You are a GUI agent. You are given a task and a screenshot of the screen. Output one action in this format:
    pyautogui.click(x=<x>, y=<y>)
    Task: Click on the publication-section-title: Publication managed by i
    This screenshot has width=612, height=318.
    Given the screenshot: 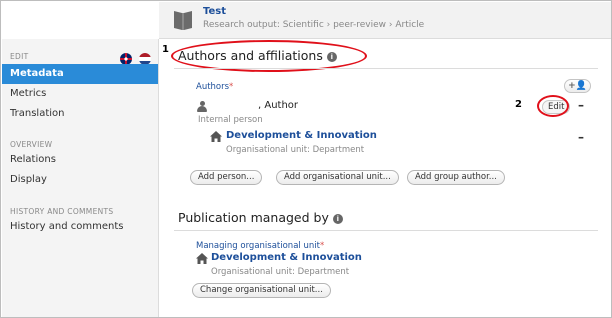 What is the action you would take?
    pyautogui.click(x=260, y=217)
    